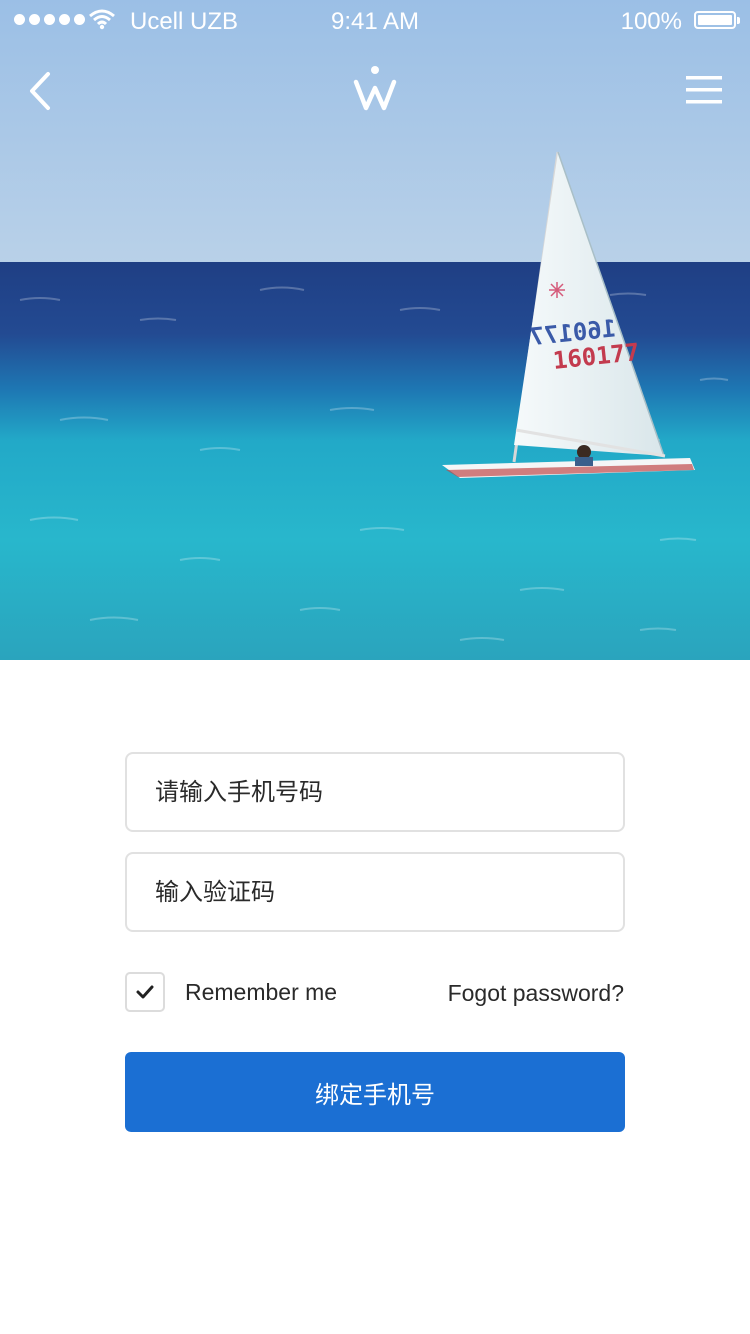 The width and height of the screenshot is (750, 1334). I want to click on checkmark-icon, so click(145, 992).